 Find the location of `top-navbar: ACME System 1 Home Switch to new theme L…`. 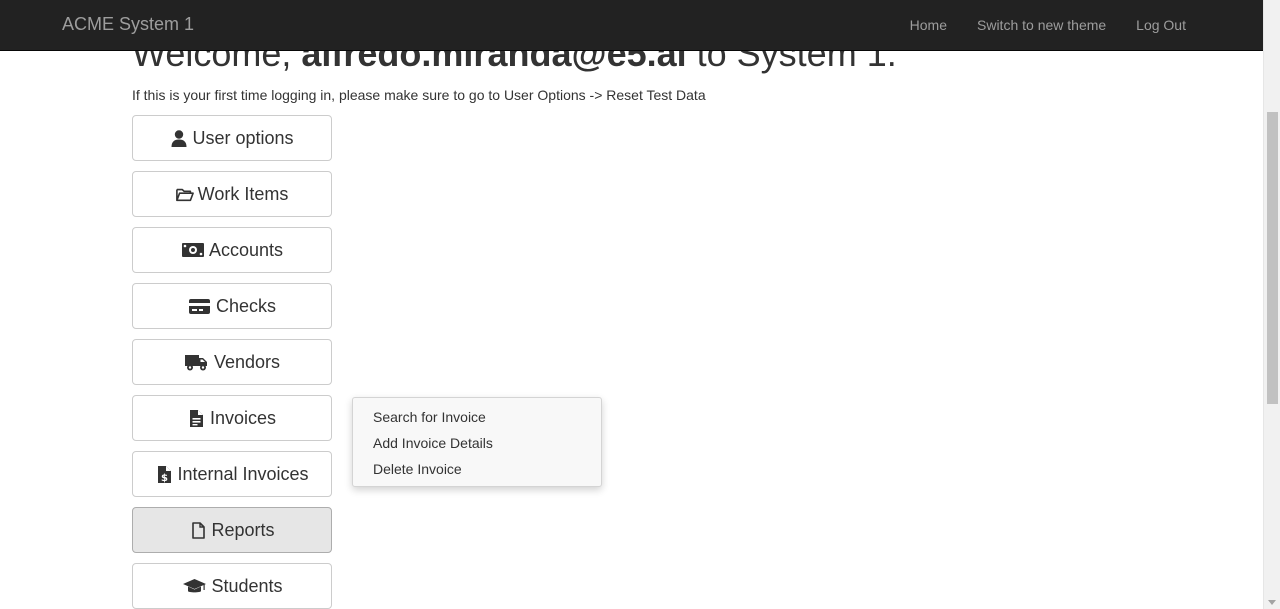

top-navbar: ACME System 1 Home Switch to new theme L… is located at coordinates (631, 25).